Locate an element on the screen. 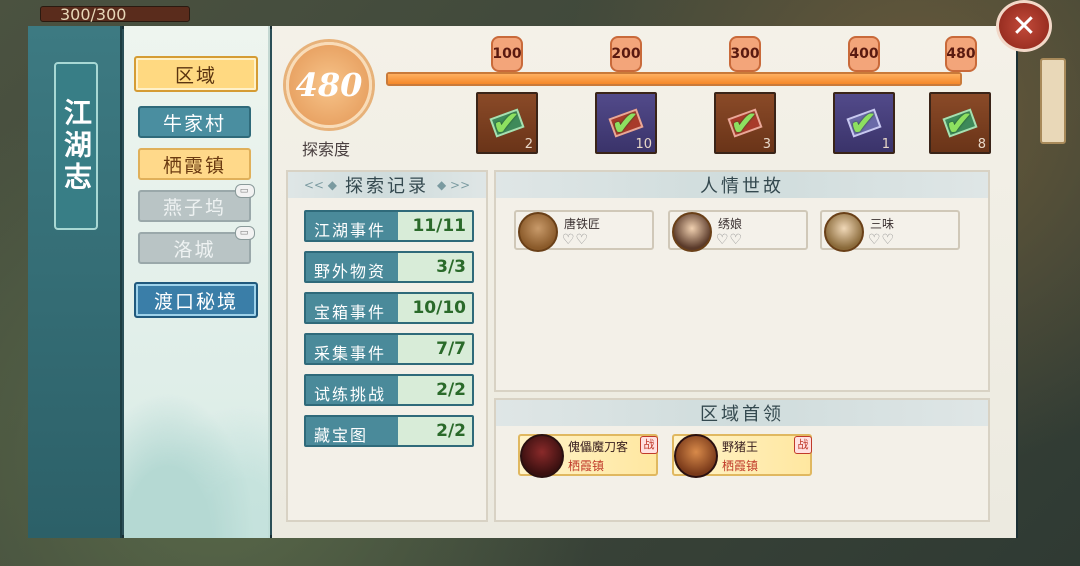 Image resolution: width=1080 pixels, height=566 pixels. record-row: 采集事件 7/7 is located at coordinates (389, 349).